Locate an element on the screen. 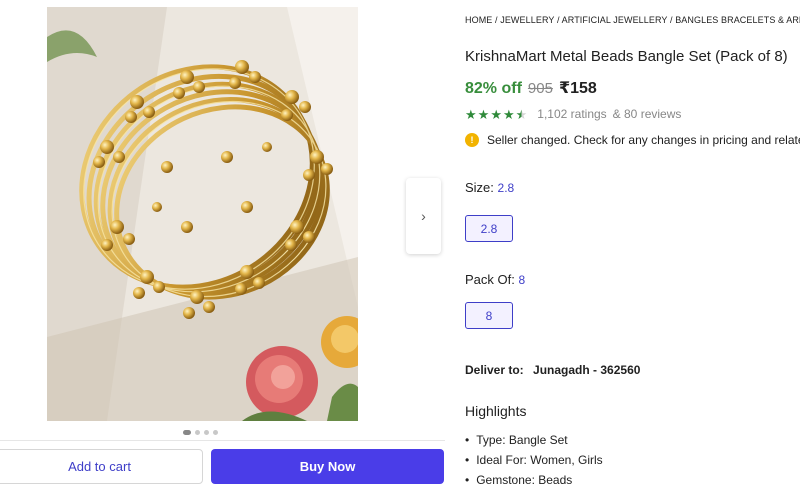  delivery-location: Deliver to: Junagadh - 362560 is located at coordinates (552, 370).